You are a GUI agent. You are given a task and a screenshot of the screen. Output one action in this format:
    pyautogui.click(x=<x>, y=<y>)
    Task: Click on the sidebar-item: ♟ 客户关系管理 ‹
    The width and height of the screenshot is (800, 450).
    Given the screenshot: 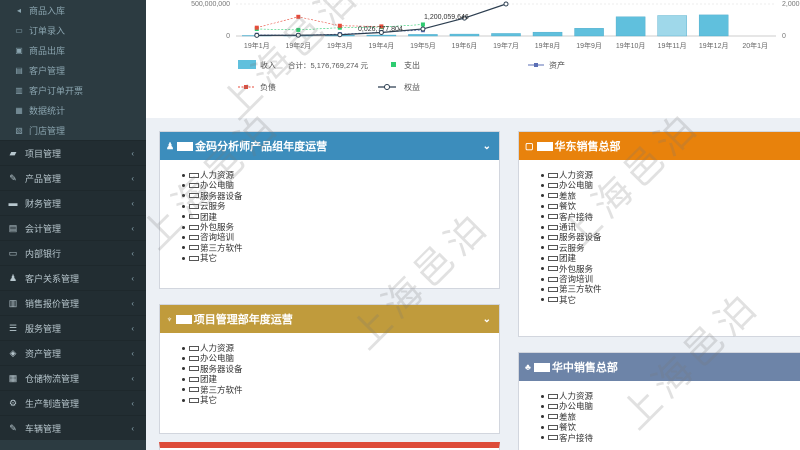 What is the action you would take?
    pyautogui.click(x=73, y=277)
    